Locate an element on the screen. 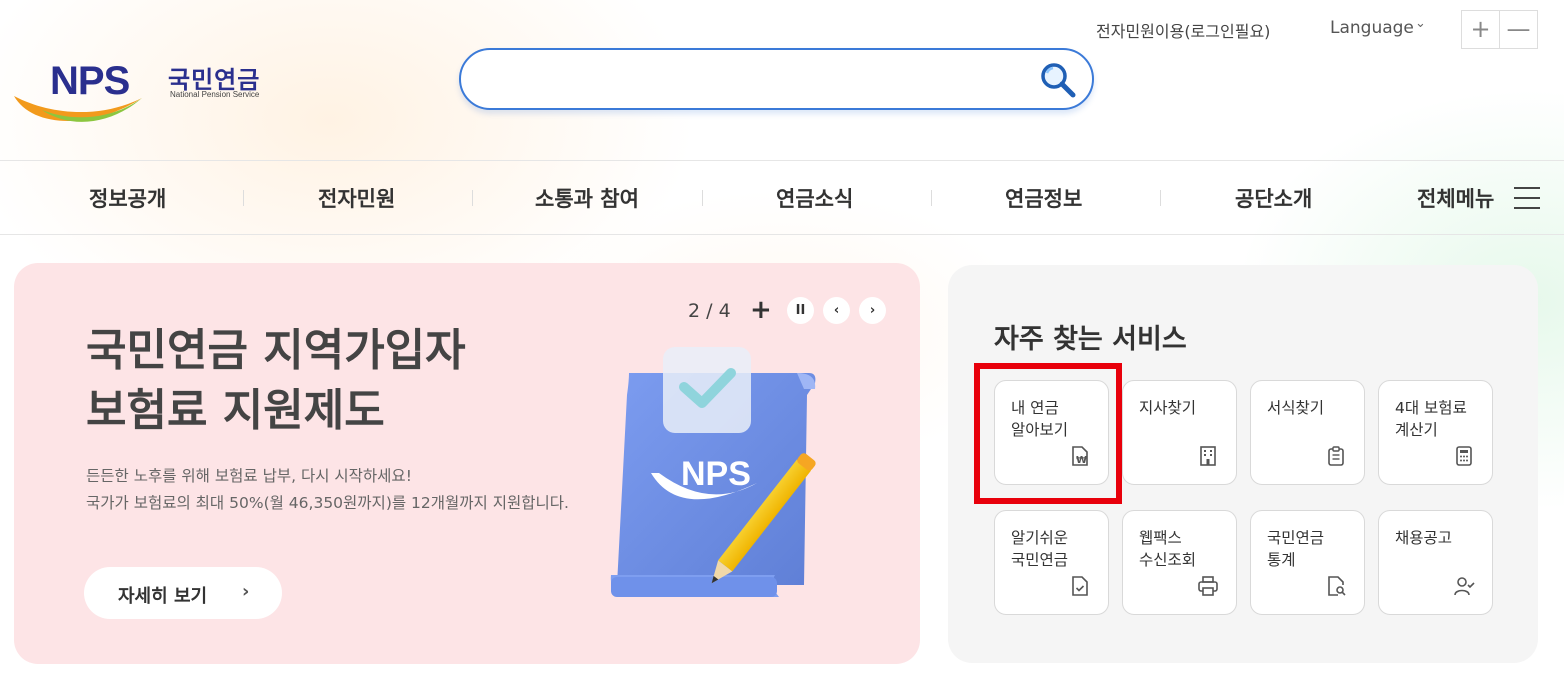 This screenshot has width=1564, height=686. service-label: 지사찾기 is located at coordinates (1168, 408).